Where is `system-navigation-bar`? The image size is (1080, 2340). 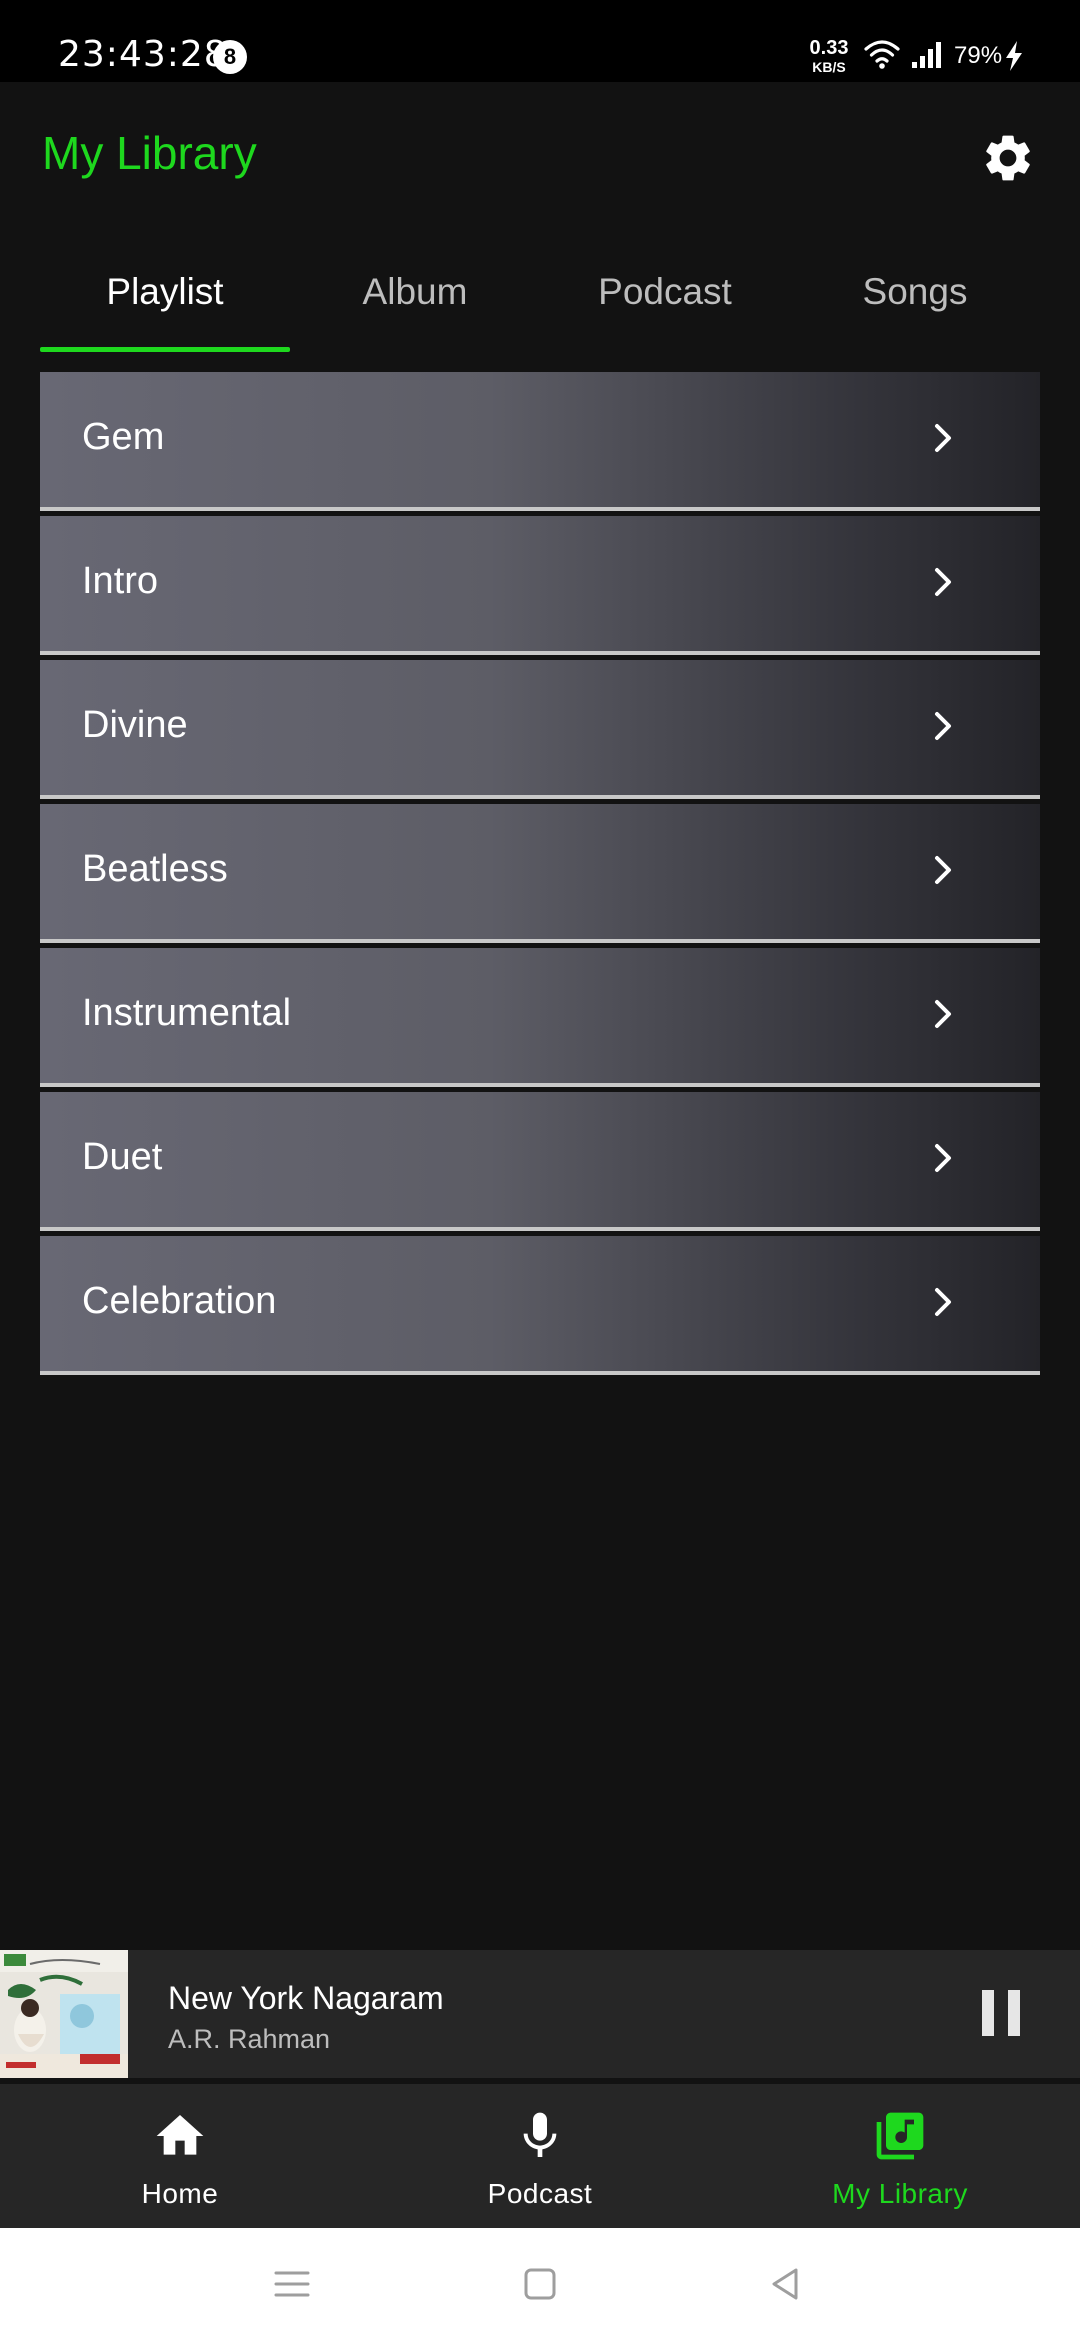 system-navigation-bar is located at coordinates (540, 2284).